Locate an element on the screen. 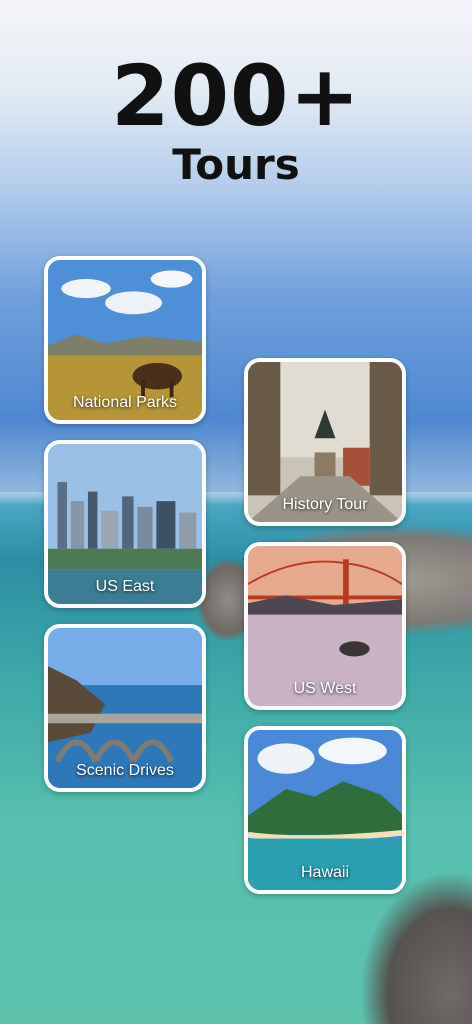  foreground-rock is located at coordinates (417, 949).